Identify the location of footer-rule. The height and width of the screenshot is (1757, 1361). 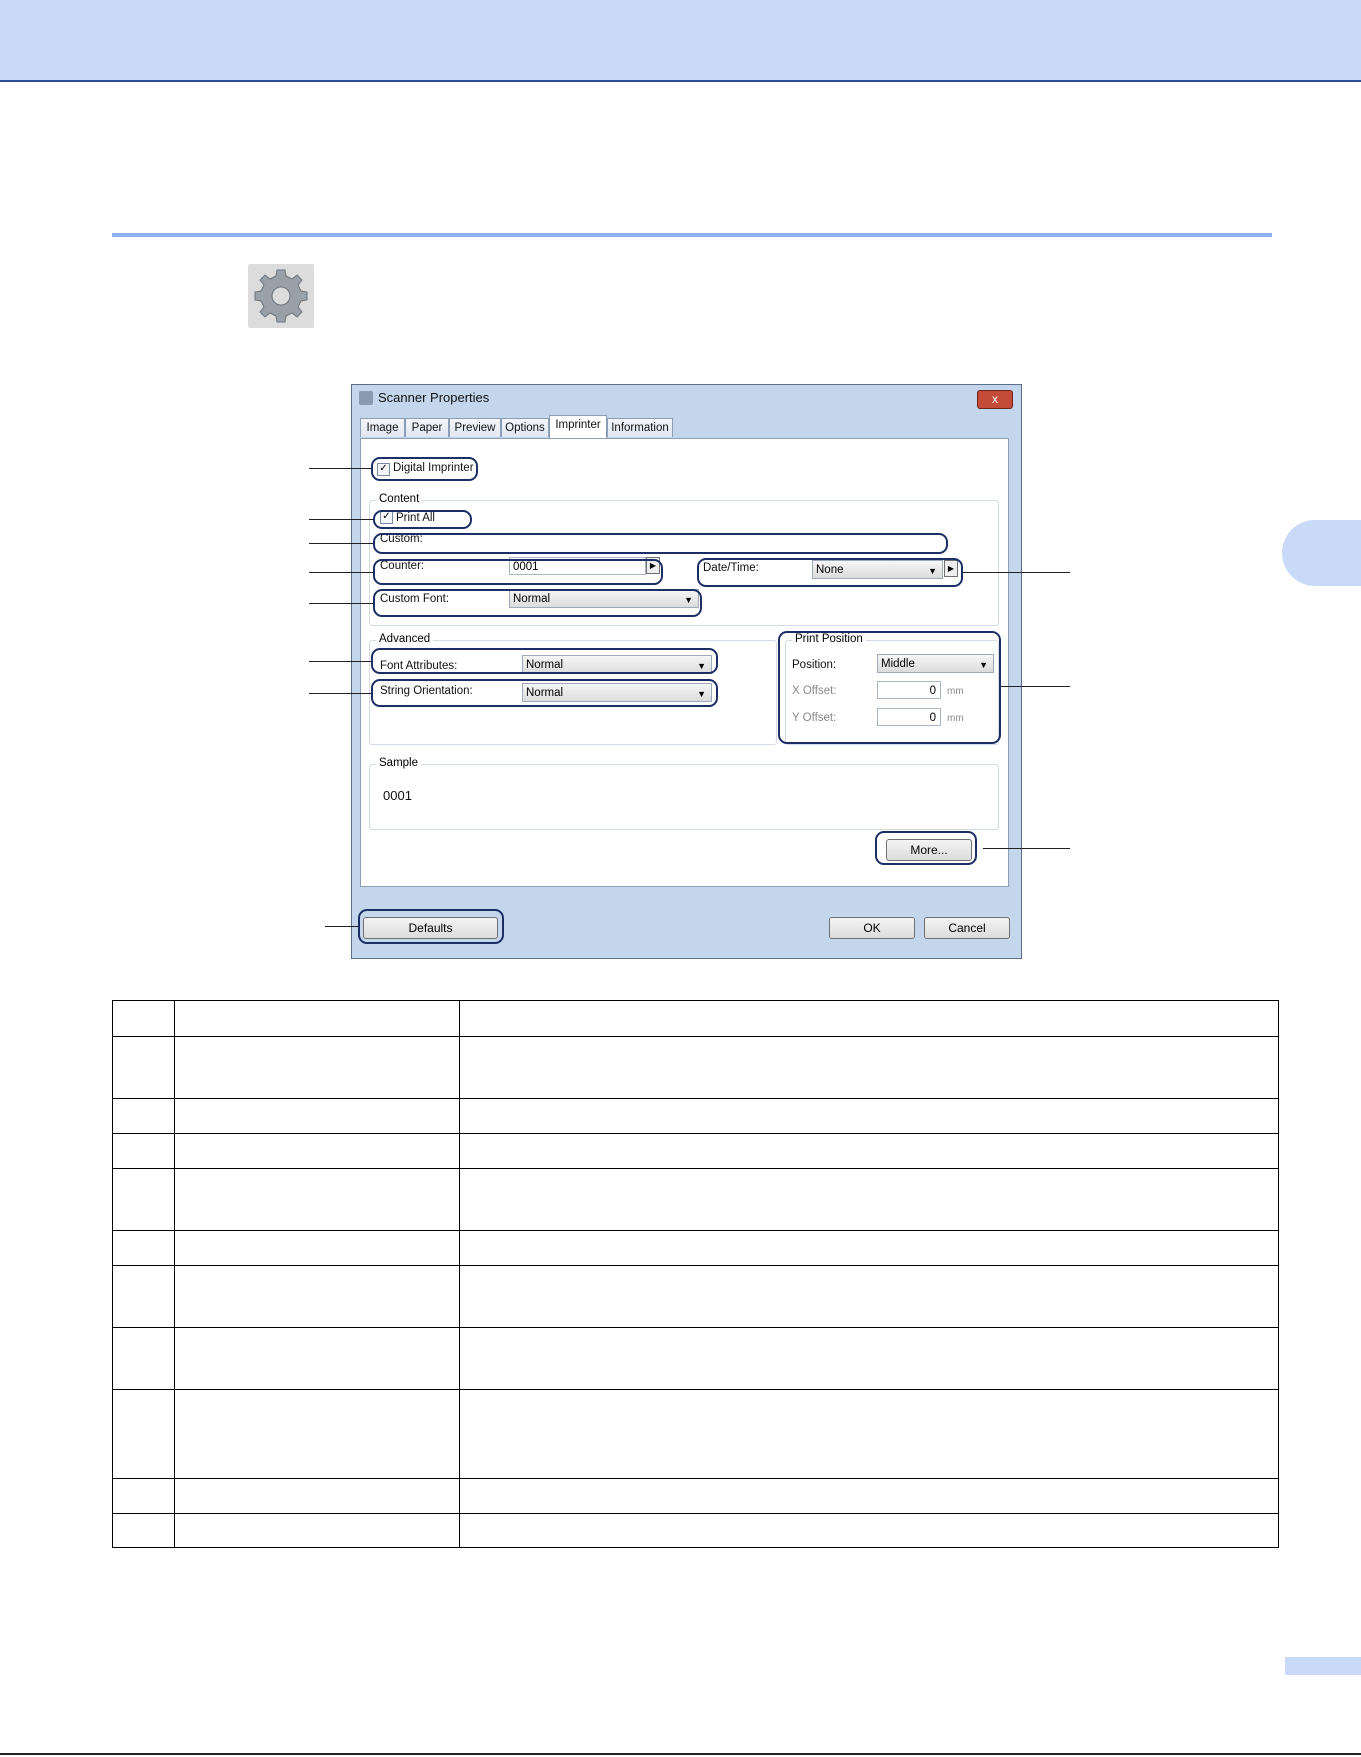
(680, 1754).